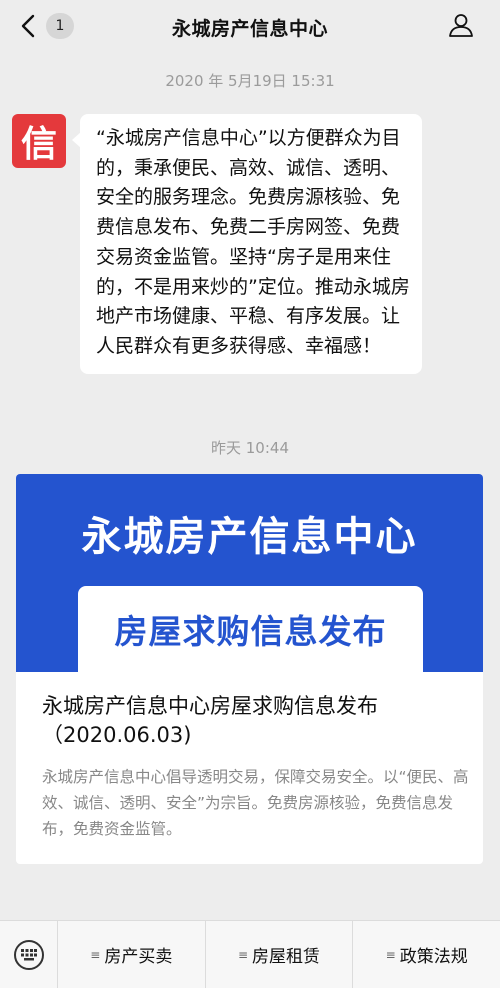  I want to click on avatar-logo: 信, so click(38, 144).